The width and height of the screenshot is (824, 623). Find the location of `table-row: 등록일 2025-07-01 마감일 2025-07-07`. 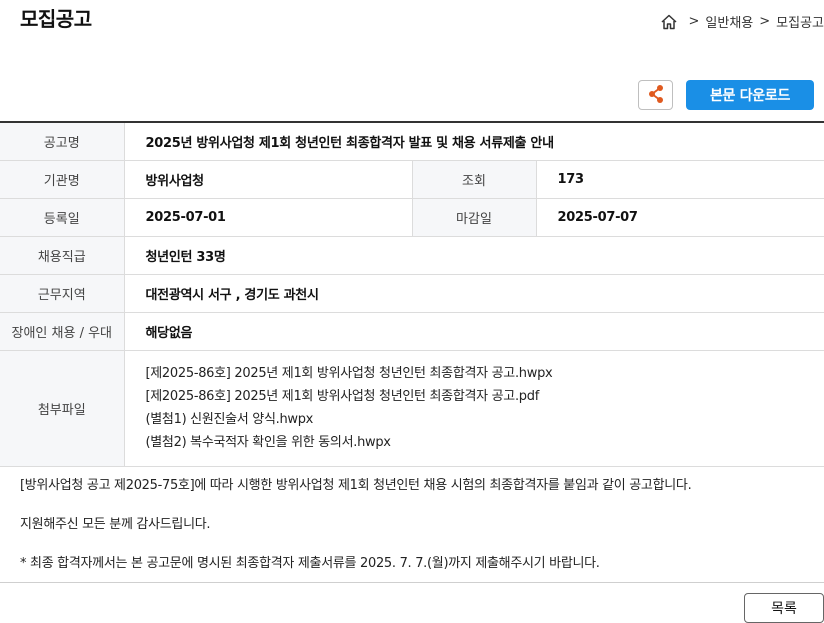

table-row: 등록일 2025-07-01 마감일 2025-07-07 is located at coordinates (412, 217).